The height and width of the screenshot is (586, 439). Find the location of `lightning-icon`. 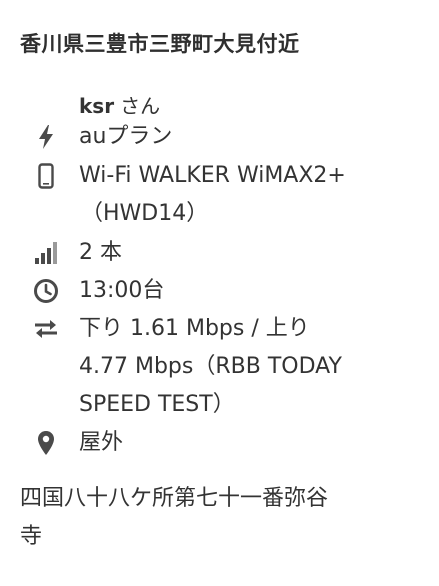

lightning-icon is located at coordinates (46, 137).